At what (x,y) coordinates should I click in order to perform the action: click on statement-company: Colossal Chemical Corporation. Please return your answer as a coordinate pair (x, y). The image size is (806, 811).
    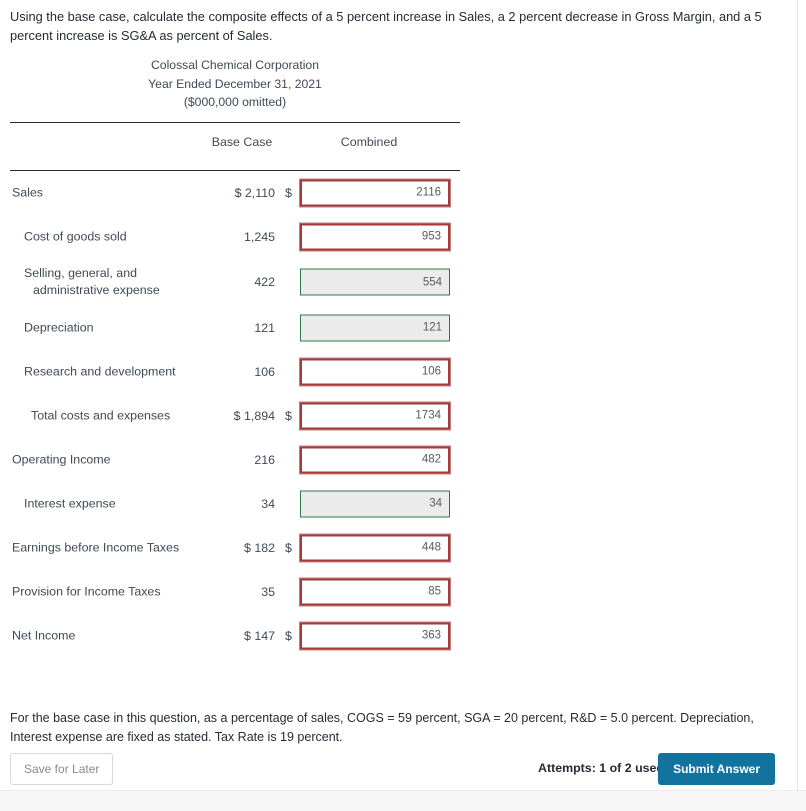
    Looking at the image, I should click on (235, 65).